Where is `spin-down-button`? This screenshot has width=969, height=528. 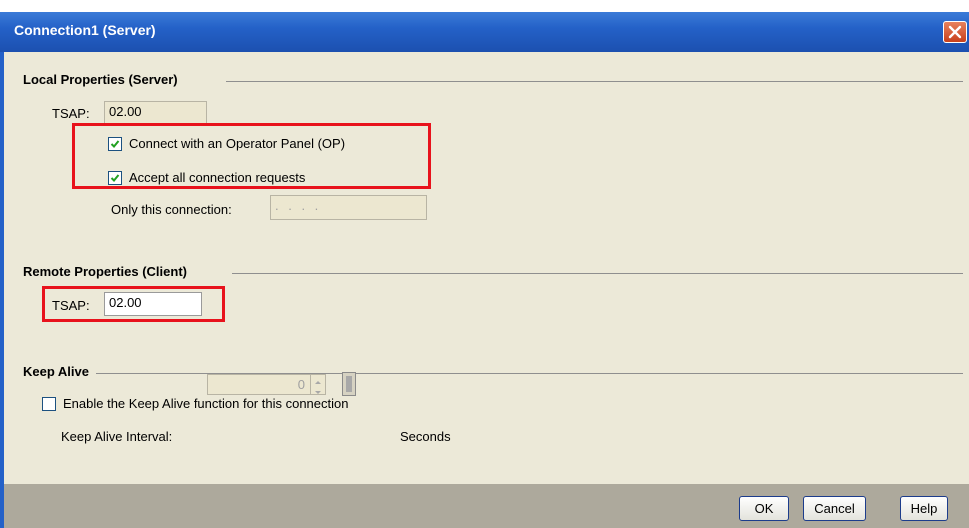
spin-down-button is located at coordinates (318, 389).